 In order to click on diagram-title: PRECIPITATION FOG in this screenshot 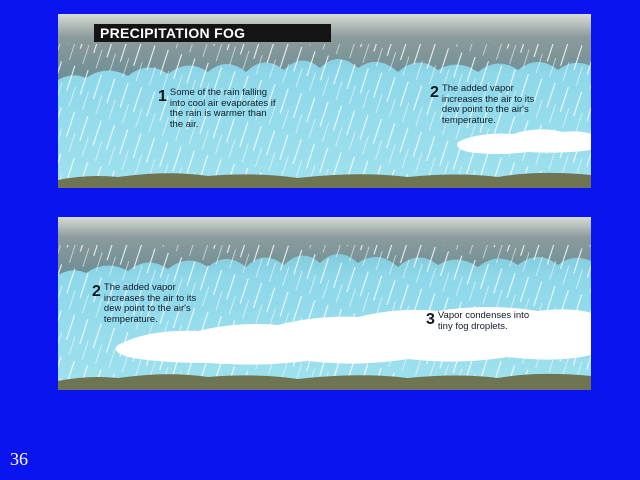, I will do `click(213, 33)`.